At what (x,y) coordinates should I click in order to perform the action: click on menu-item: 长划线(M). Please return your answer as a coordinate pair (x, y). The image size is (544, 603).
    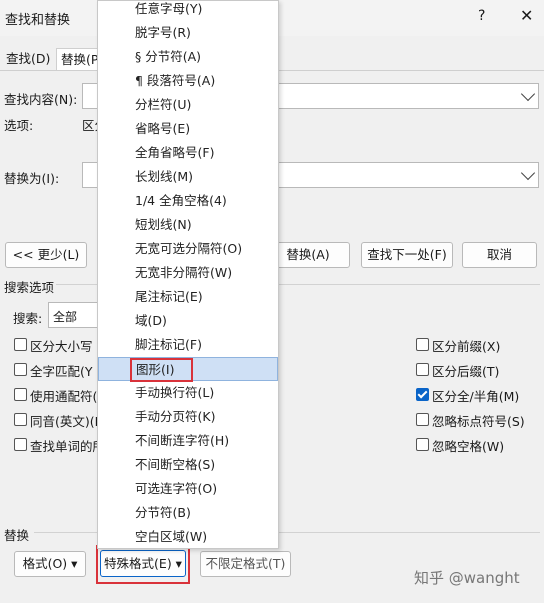
    Looking at the image, I should click on (188, 177).